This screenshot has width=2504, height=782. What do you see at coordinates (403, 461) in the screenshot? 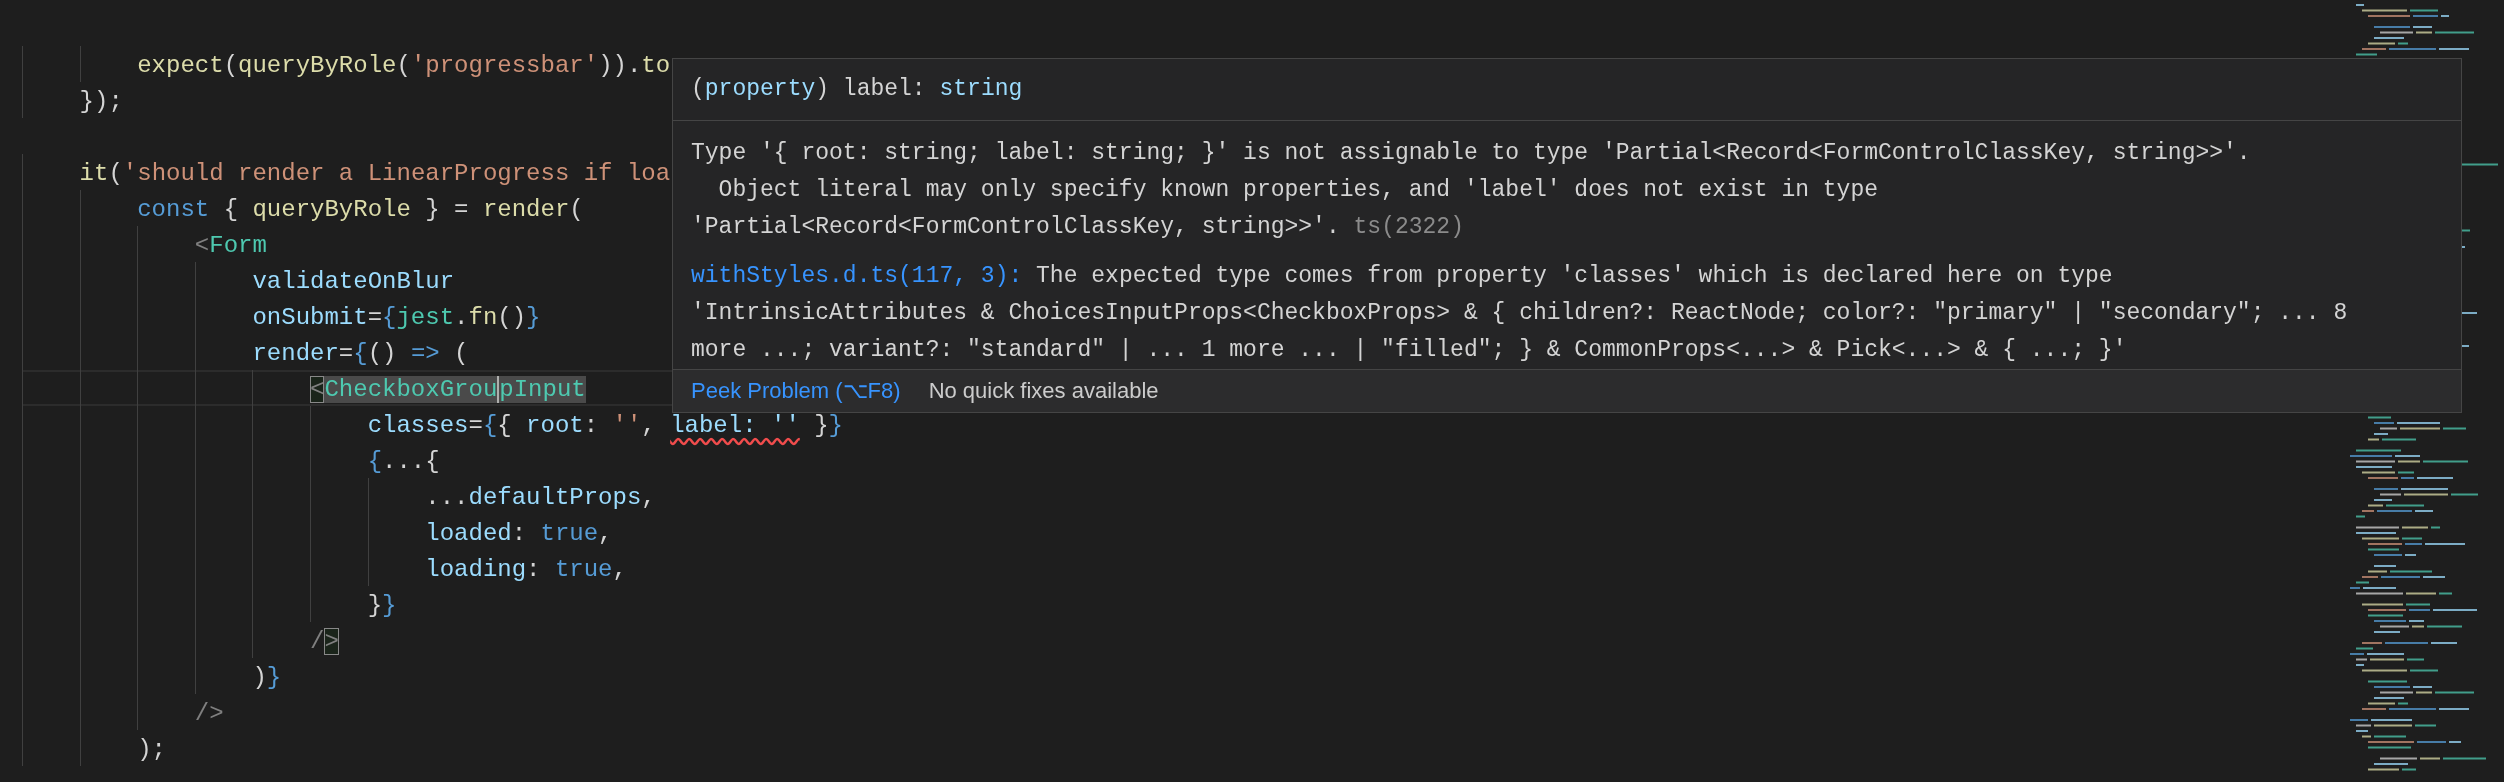
I see `code-line: {...{` at bounding box center [403, 461].